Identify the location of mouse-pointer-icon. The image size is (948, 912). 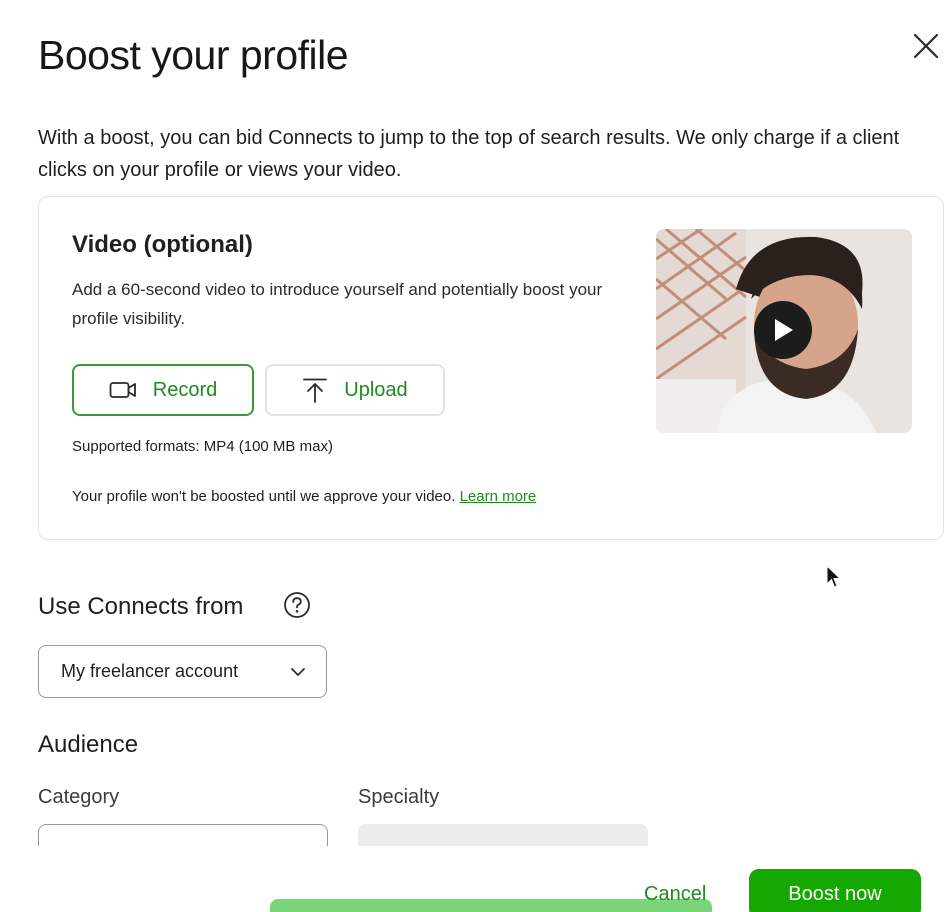
(834, 576).